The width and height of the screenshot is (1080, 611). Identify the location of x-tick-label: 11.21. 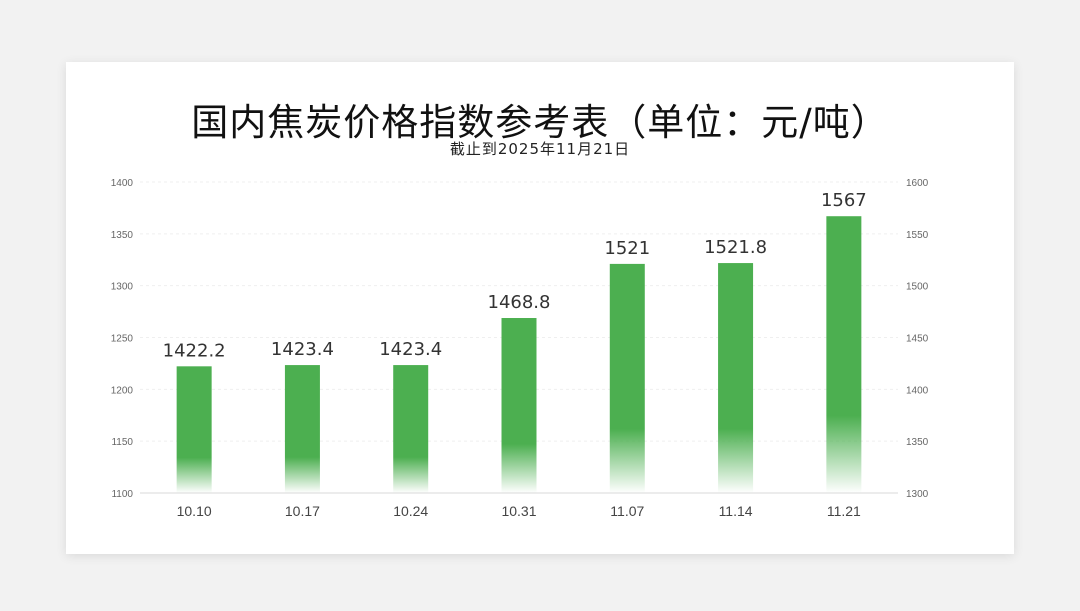
(844, 511).